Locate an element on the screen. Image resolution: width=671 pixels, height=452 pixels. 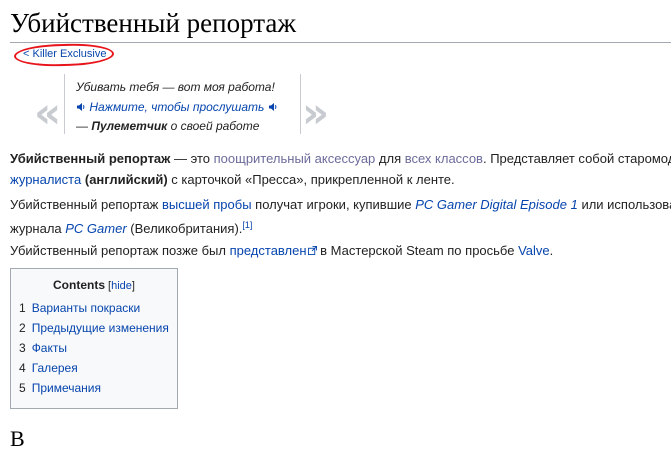
toc-number: 3 is located at coordinates (22, 348).